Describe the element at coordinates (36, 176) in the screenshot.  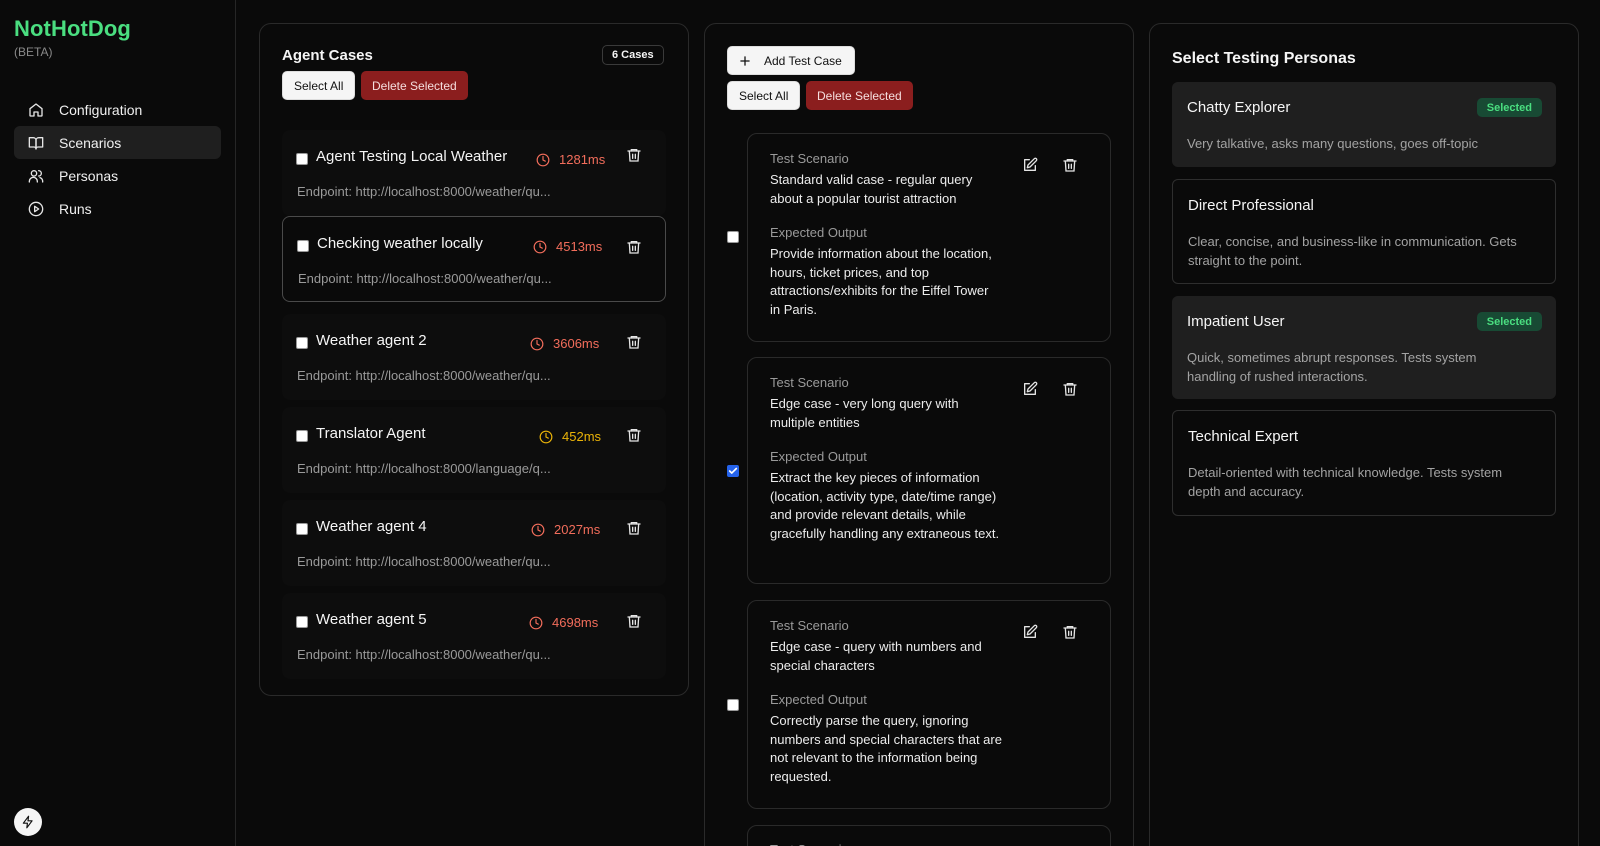
I see `users-icon` at that location.